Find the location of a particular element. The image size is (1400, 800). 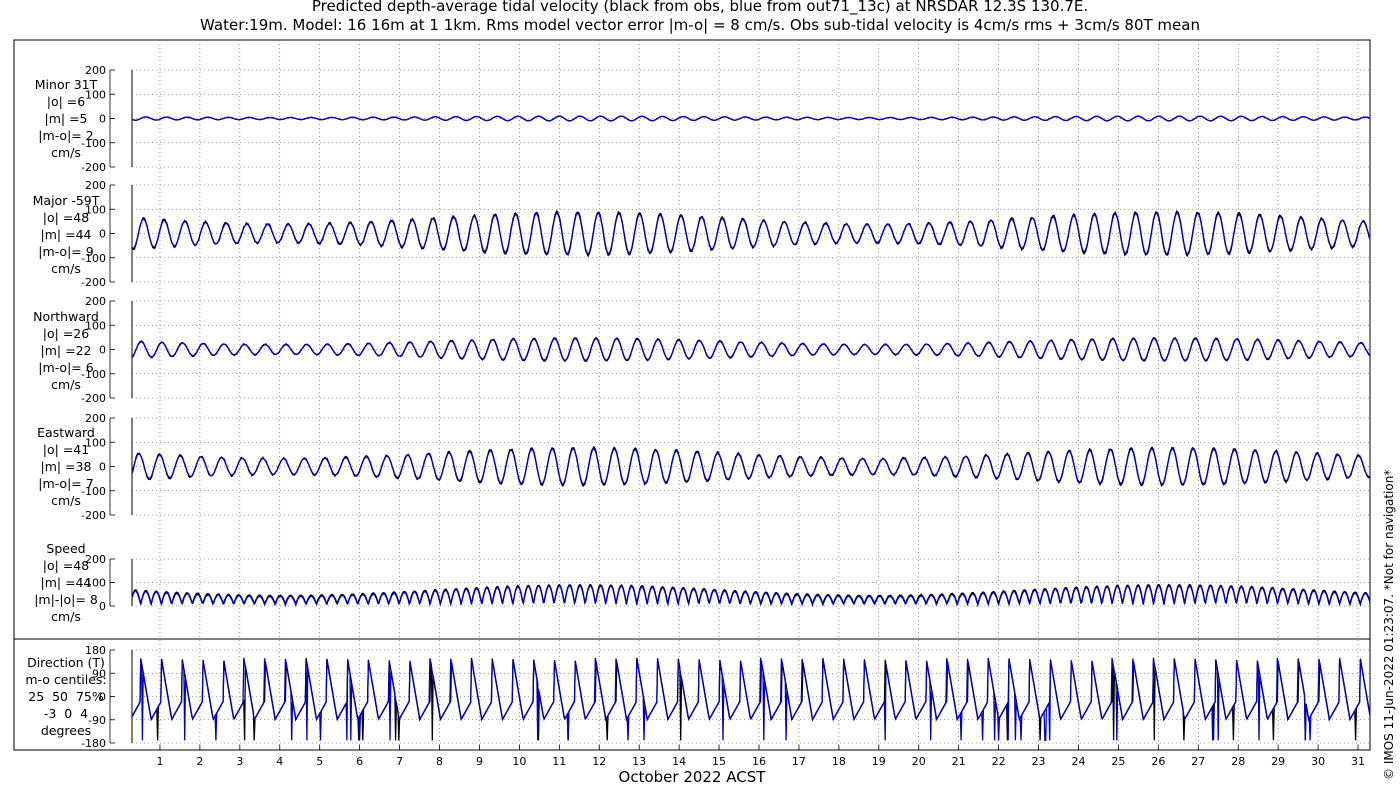

major-label-line: |o| =48 is located at coordinates (66, 217).